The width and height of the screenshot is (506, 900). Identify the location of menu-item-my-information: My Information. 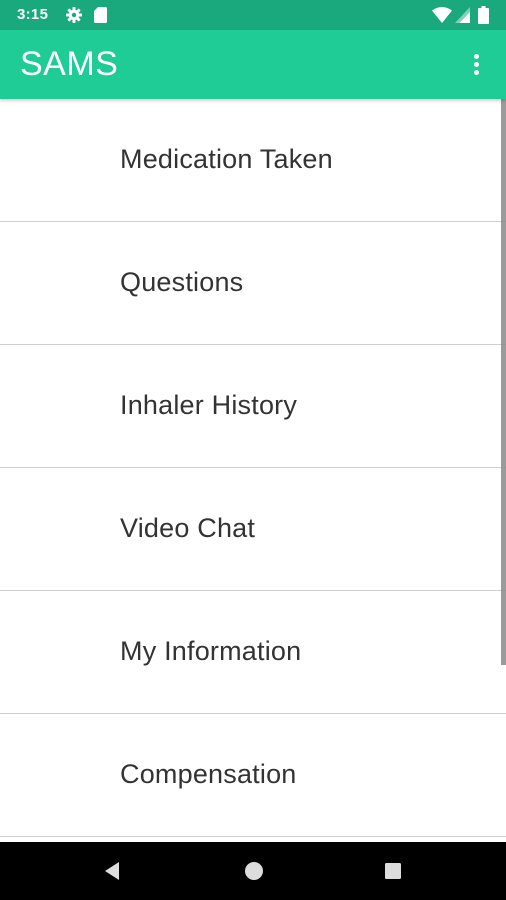
(253, 652).